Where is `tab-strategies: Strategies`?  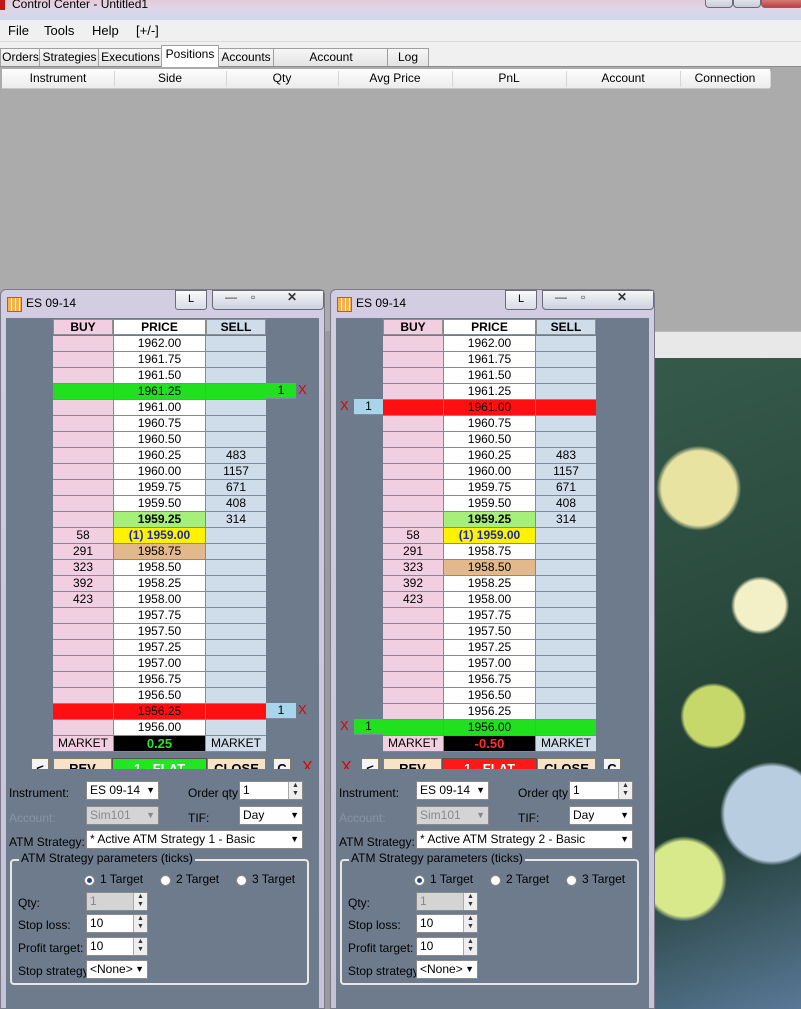 tab-strategies: Strategies is located at coordinates (69, 57).